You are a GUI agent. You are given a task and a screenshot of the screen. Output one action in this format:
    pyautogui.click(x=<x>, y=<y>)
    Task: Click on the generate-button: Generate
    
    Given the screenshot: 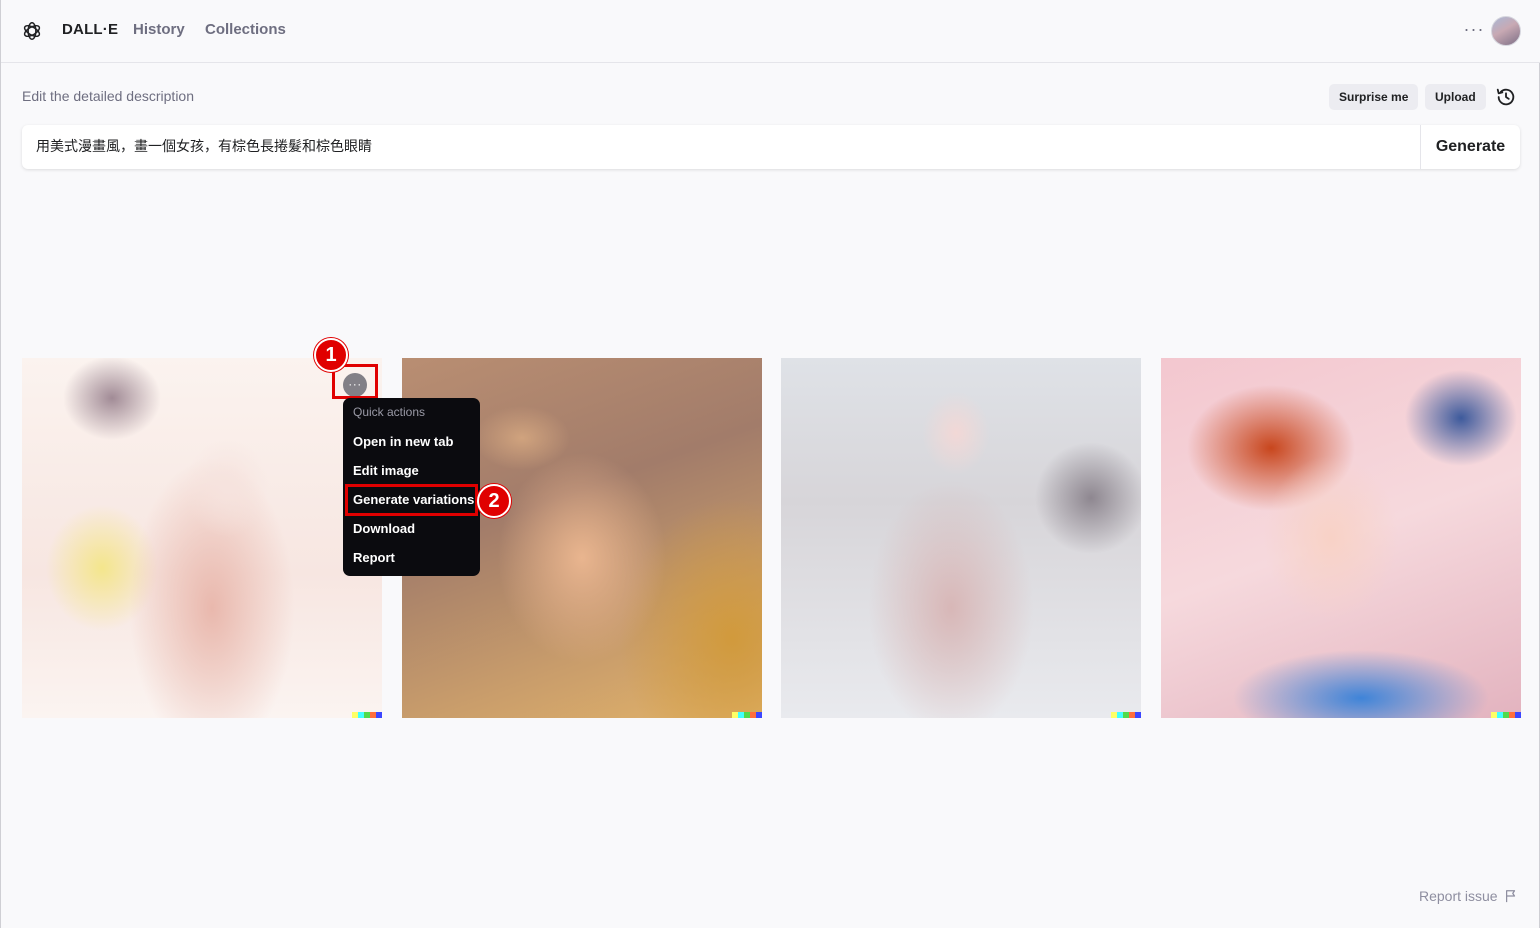 What is the action you would take?
    pyautogui.click(x=1470, y=147)
    